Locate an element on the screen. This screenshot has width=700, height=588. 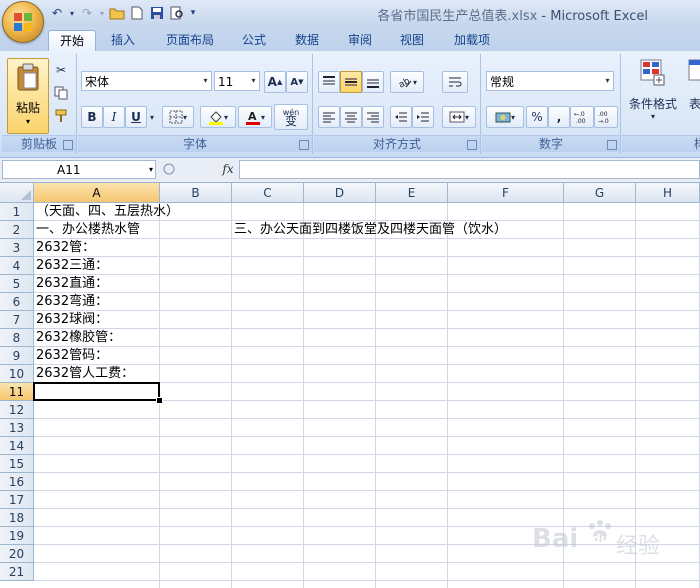
underline-dropdown-icon: ▾ is located at coordinates (152, 117).